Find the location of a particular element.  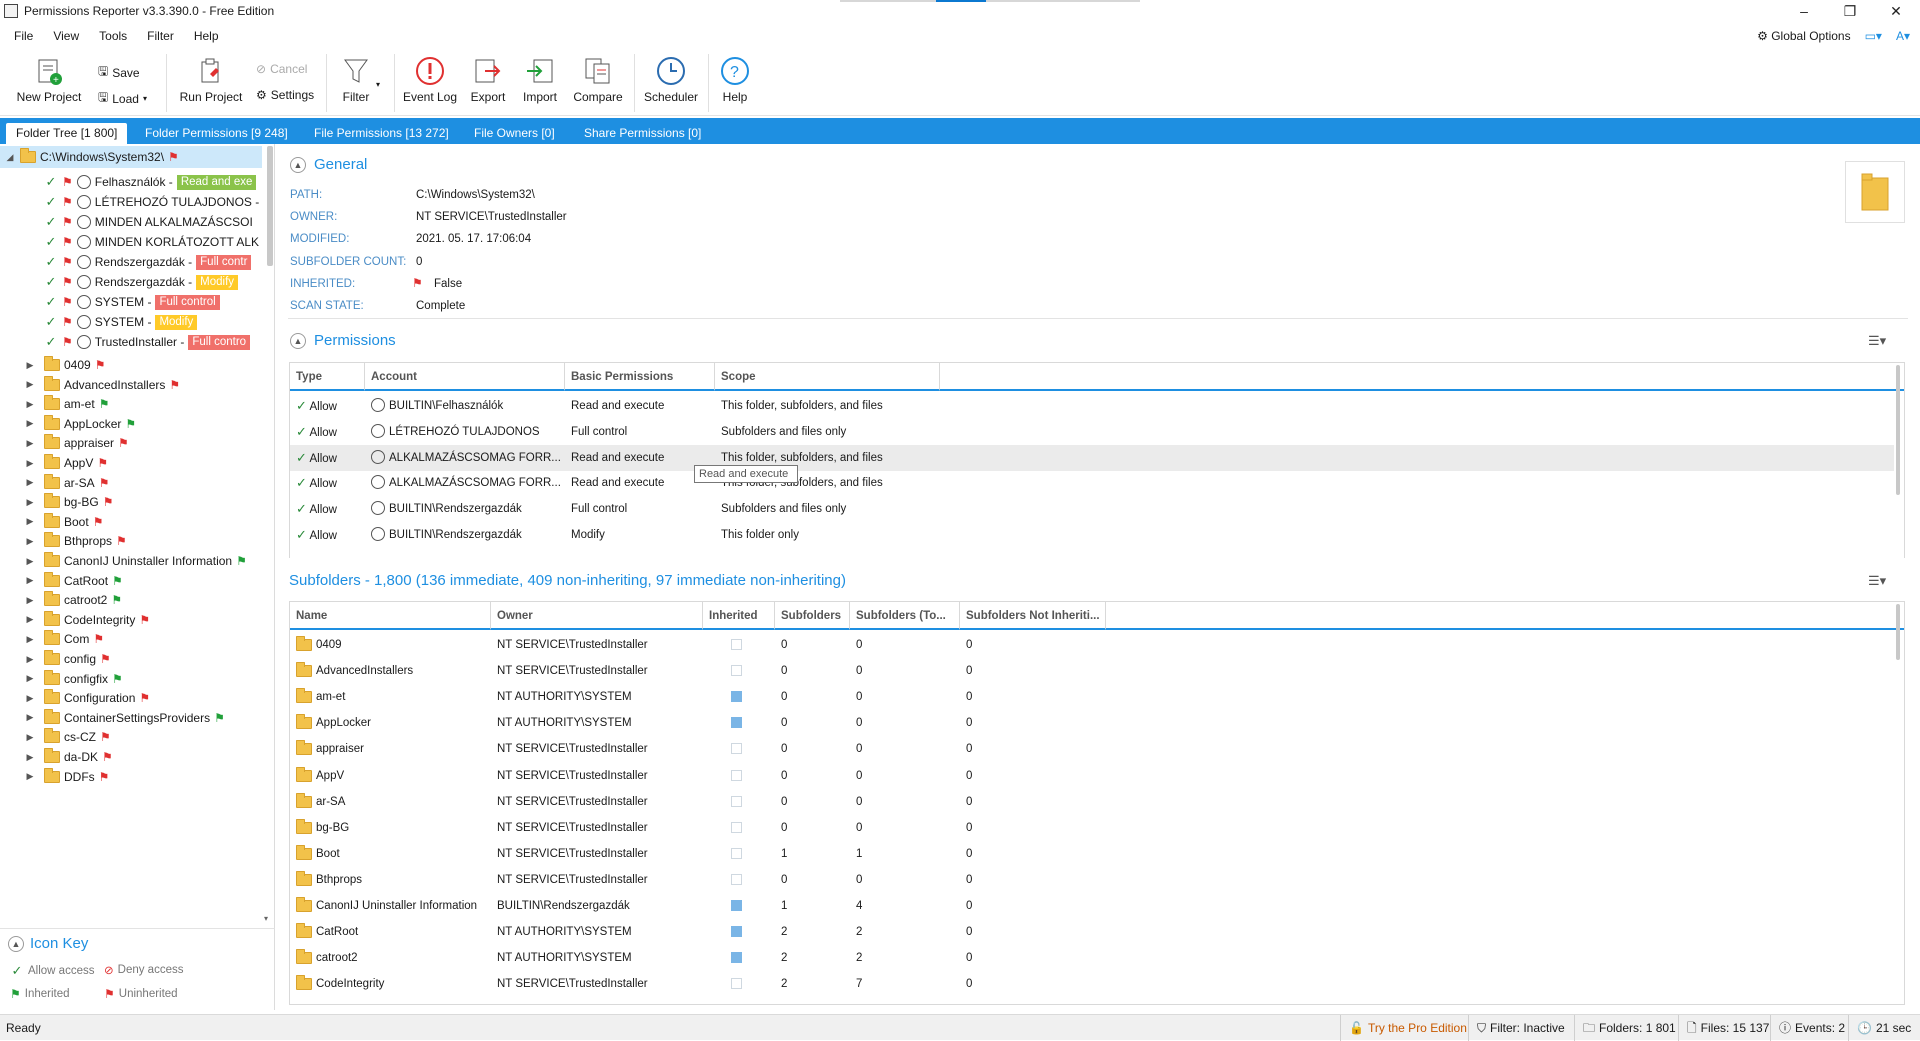

close-button: ✕ is located at coordinates (1896, 11).